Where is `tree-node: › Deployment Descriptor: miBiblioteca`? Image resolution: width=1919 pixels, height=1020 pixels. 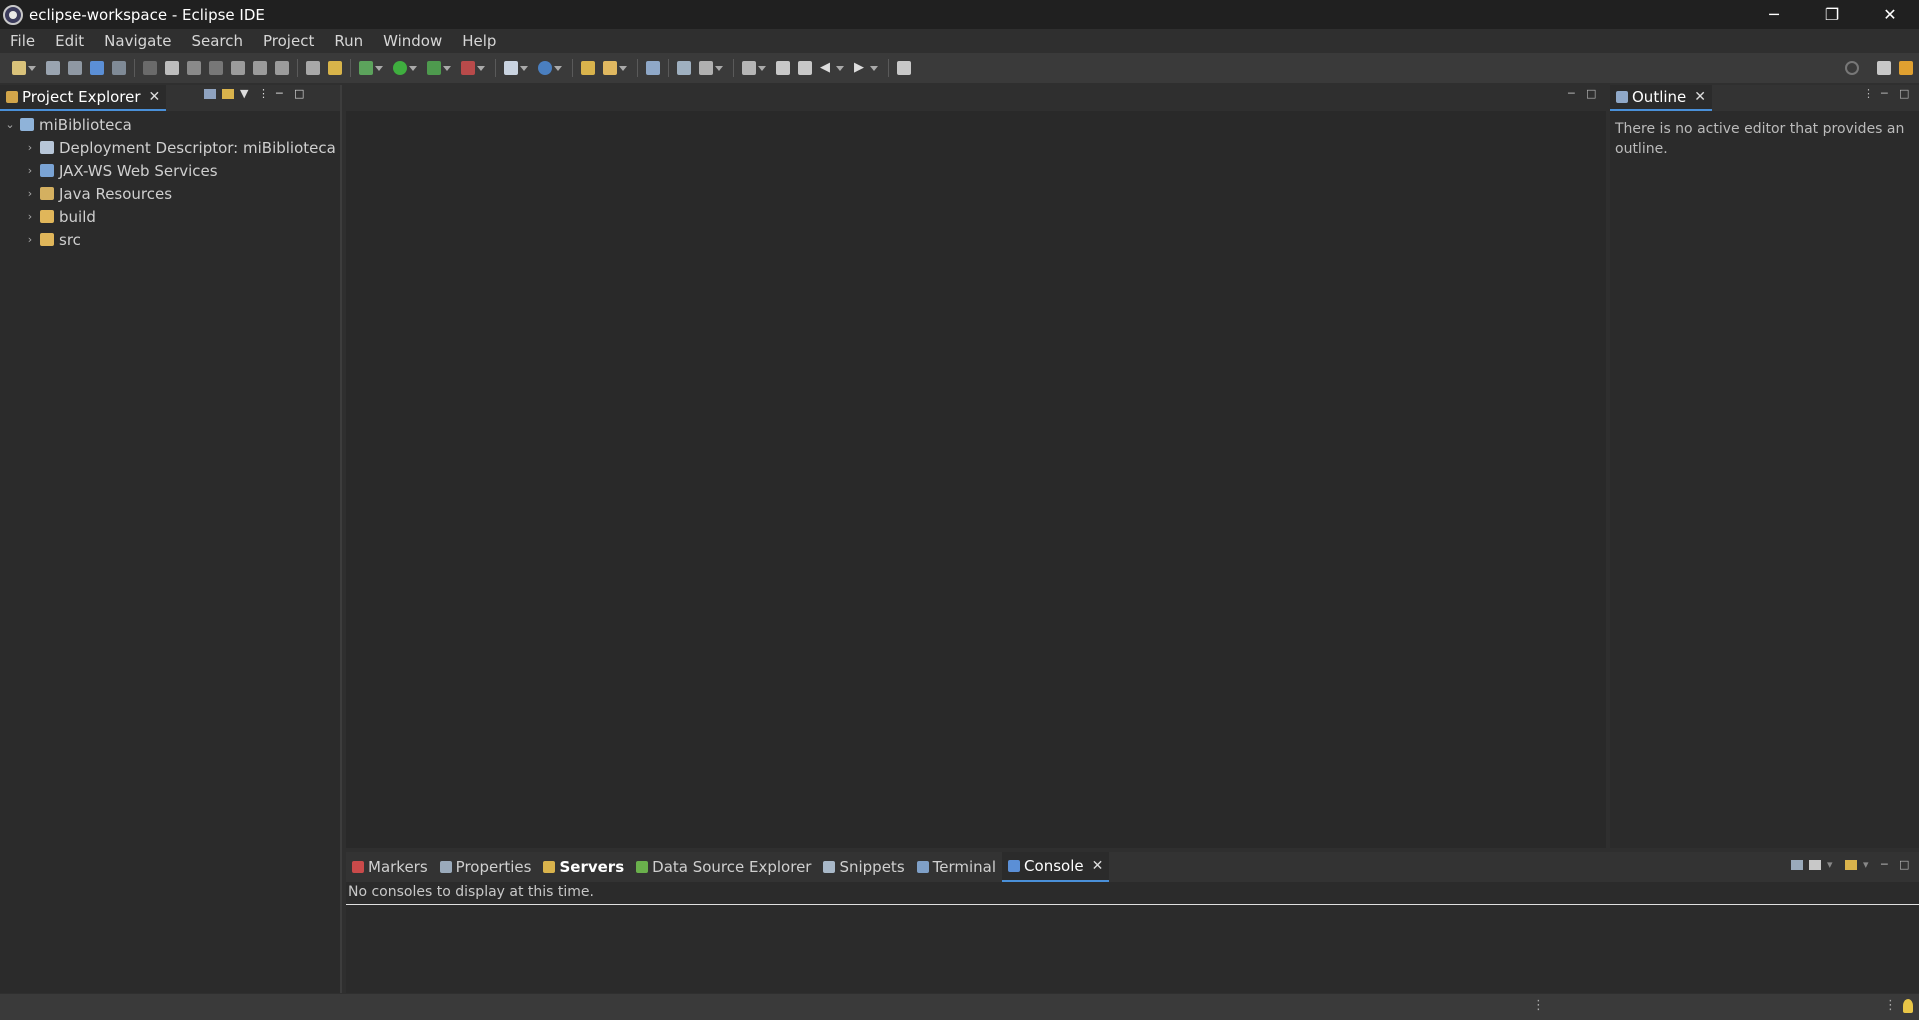 tree-node: › Deployment Descriptor: miBiblioteca is located at coordinates (170, 147).